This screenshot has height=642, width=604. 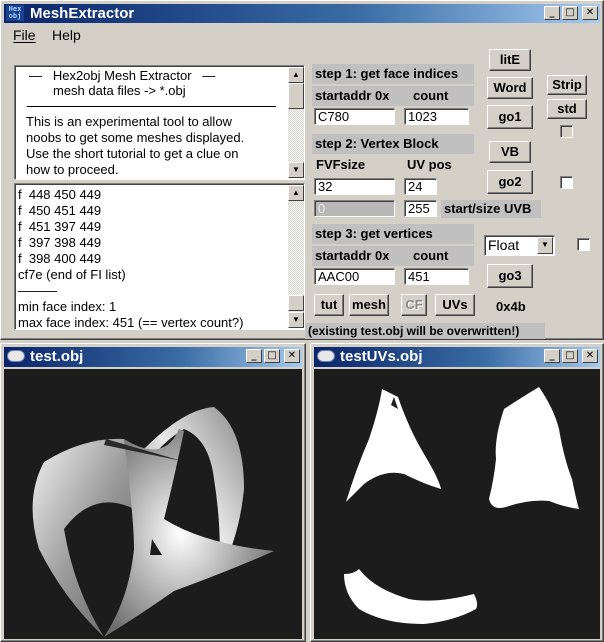 I want to click on format-select: Float ▼, so click(x=519, y=245).